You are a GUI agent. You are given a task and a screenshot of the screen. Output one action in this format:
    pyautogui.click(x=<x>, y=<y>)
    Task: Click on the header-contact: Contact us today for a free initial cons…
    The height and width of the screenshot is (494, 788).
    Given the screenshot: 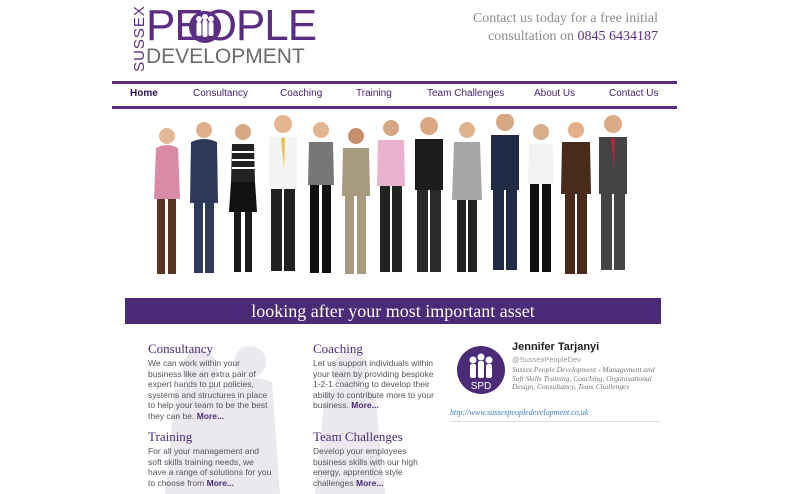 What is the action you would take?
    pyautogui.click(x=565, y=28)
    